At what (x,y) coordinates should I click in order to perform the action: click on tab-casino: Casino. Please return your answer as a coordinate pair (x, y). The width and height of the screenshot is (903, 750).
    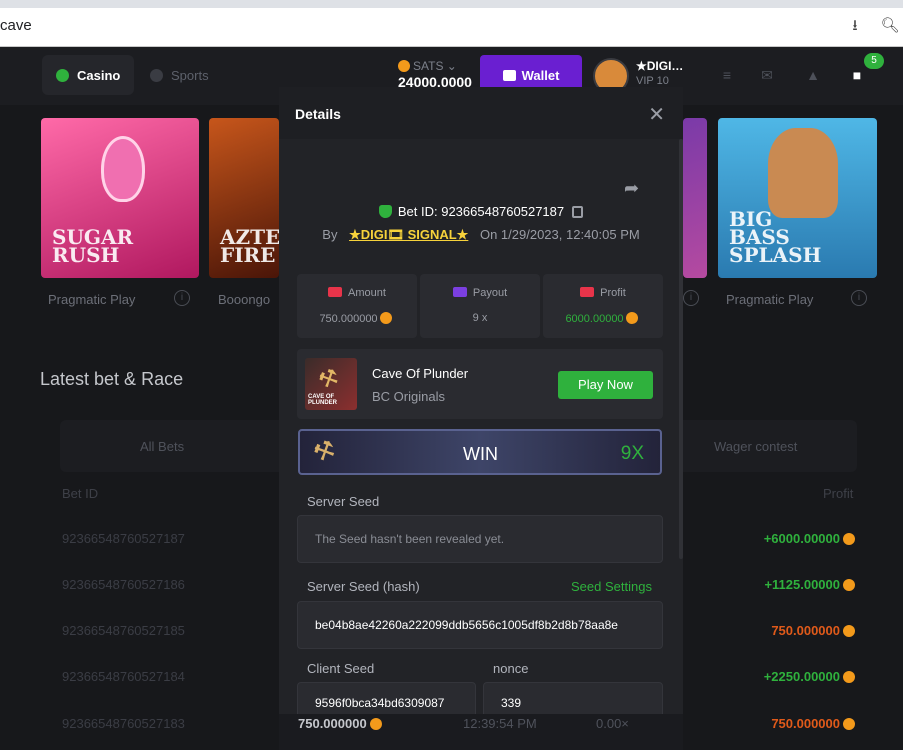
    Looking at the image, I should click on (88, 75).